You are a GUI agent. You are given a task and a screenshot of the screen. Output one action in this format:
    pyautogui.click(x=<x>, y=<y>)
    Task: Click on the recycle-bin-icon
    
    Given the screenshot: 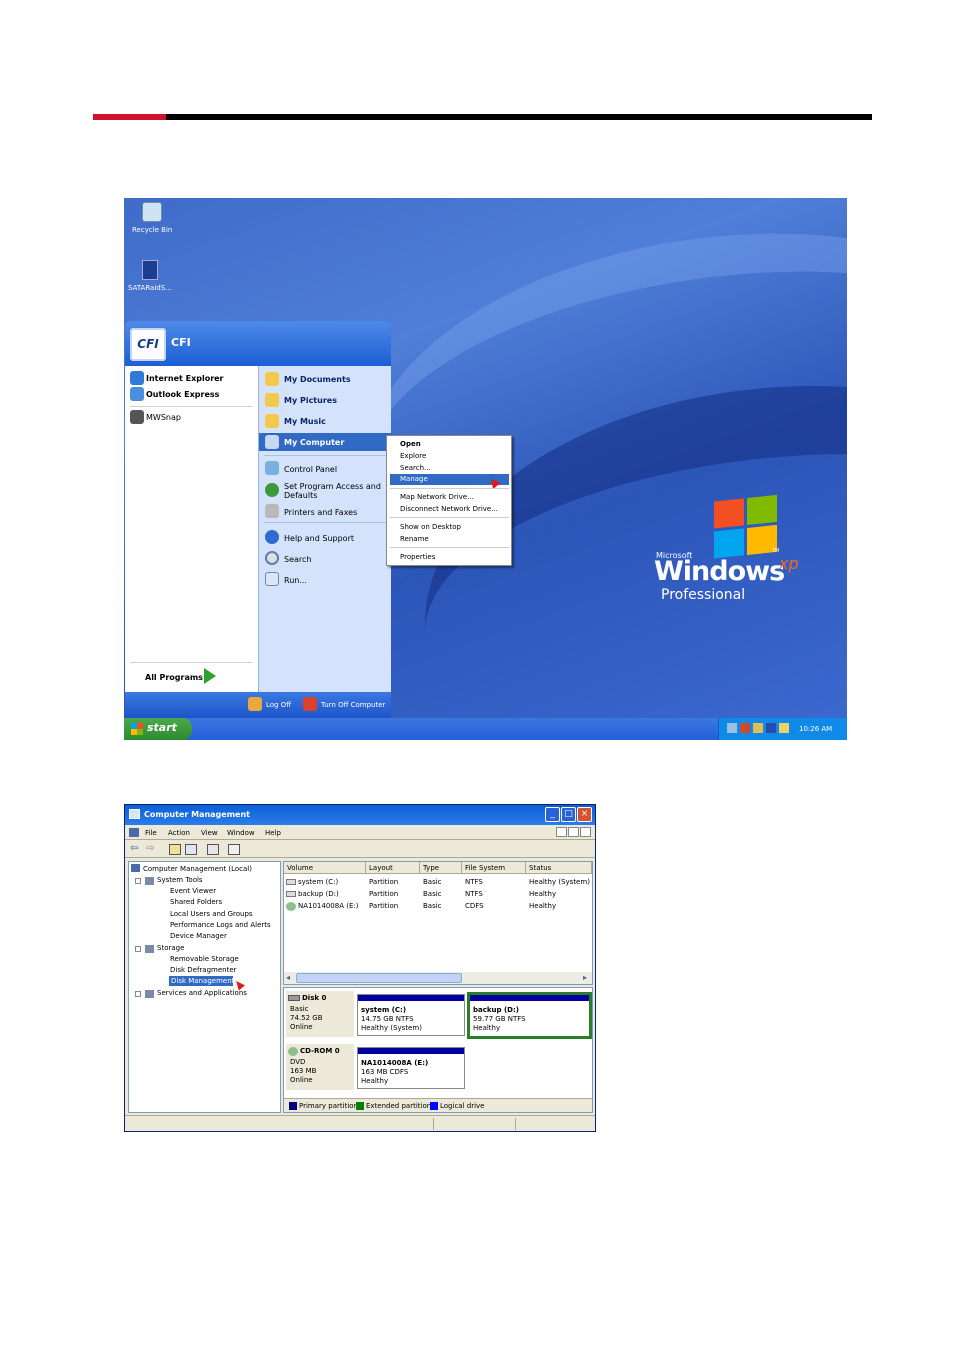 What is the action you would take?
    pyautogui.click(x=152, y=212)
    